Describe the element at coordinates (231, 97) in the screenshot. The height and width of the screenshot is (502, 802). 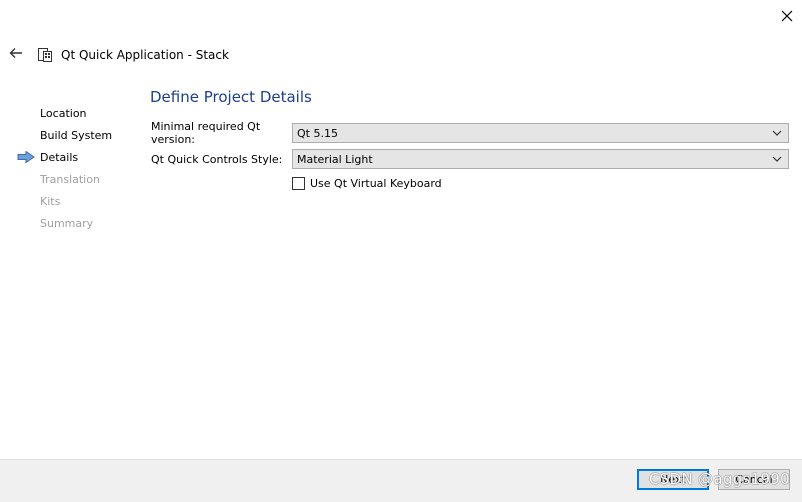
I see `page-title: Define Project Details` at that location.